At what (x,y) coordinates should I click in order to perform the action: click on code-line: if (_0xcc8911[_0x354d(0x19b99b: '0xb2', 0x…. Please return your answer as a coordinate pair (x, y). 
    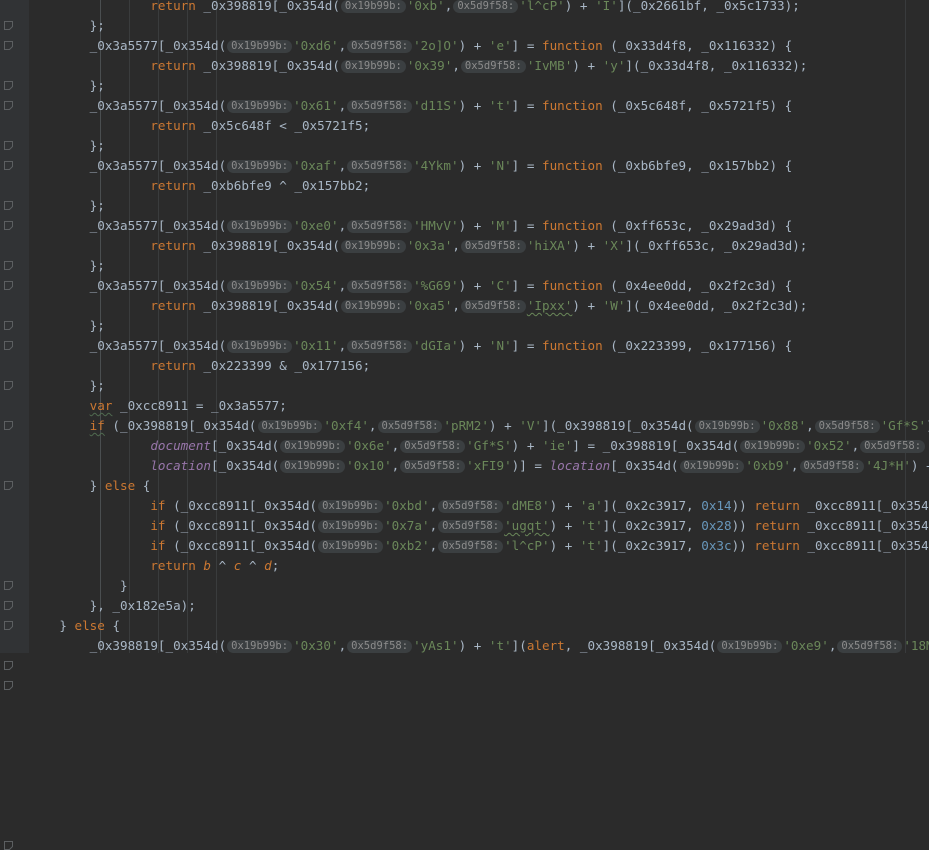
    Looking at the image, I should click on (479, 546).